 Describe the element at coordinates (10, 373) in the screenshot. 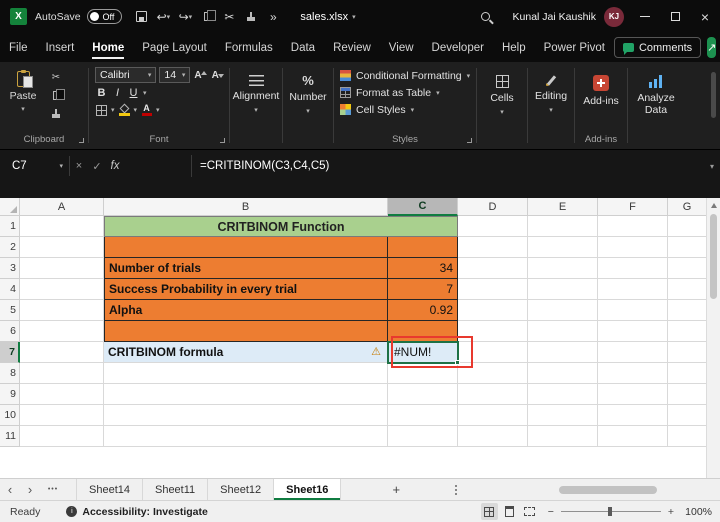

I see `row-header: 8` at that location.